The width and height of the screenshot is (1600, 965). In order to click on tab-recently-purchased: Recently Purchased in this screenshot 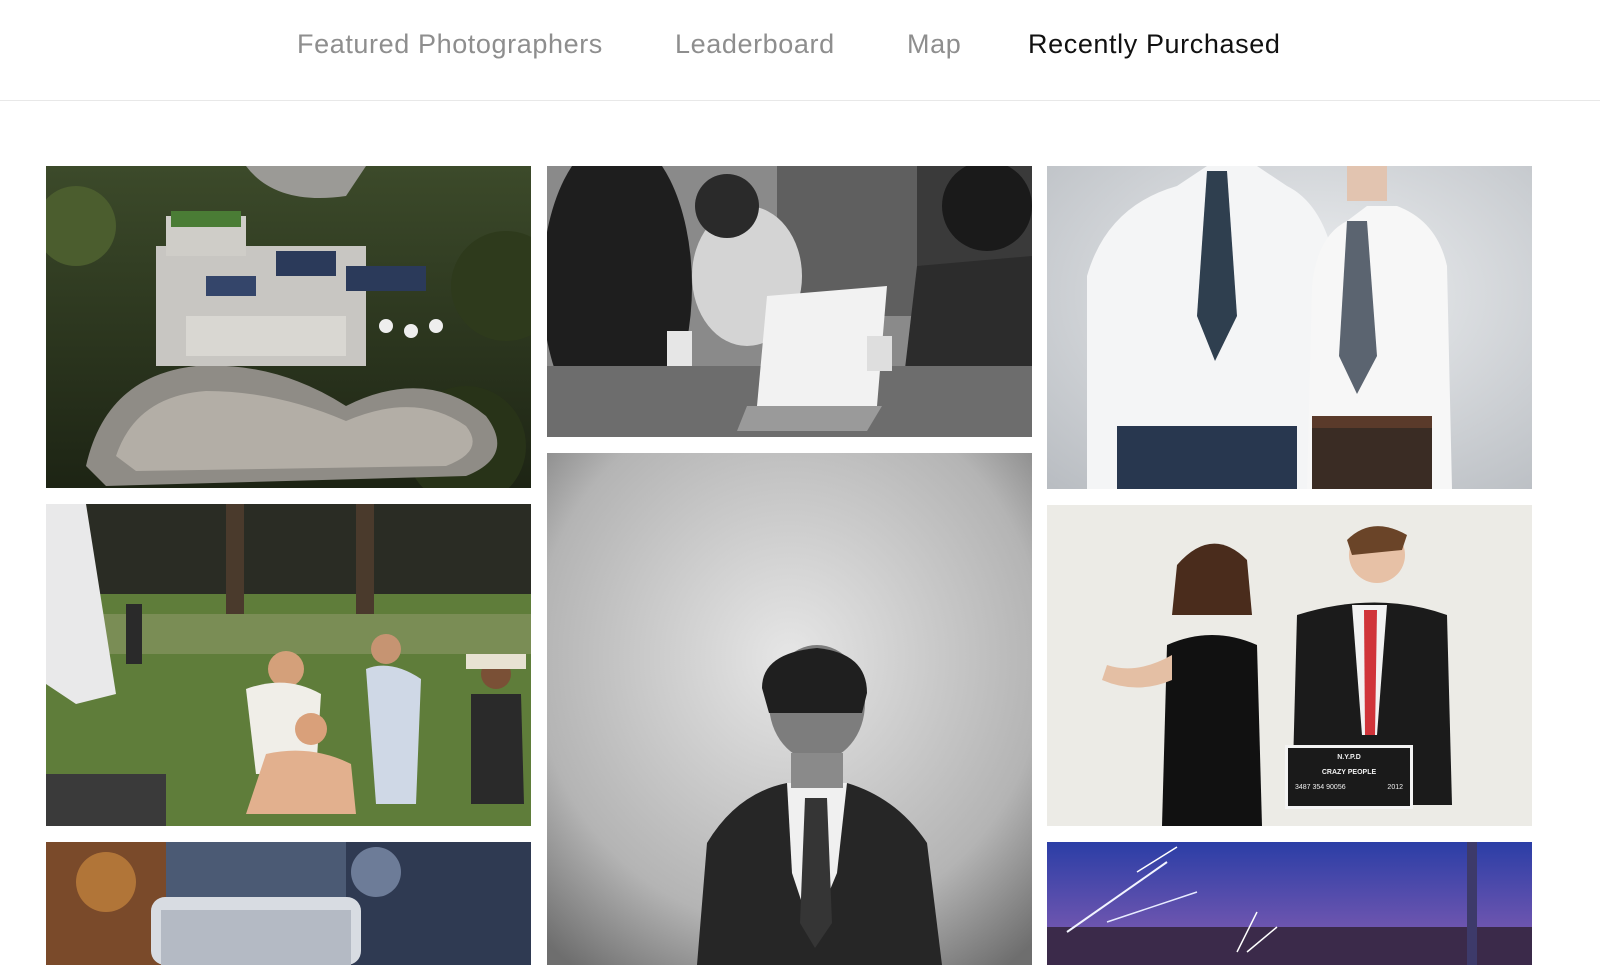, I will do `click(1154, 44)`.